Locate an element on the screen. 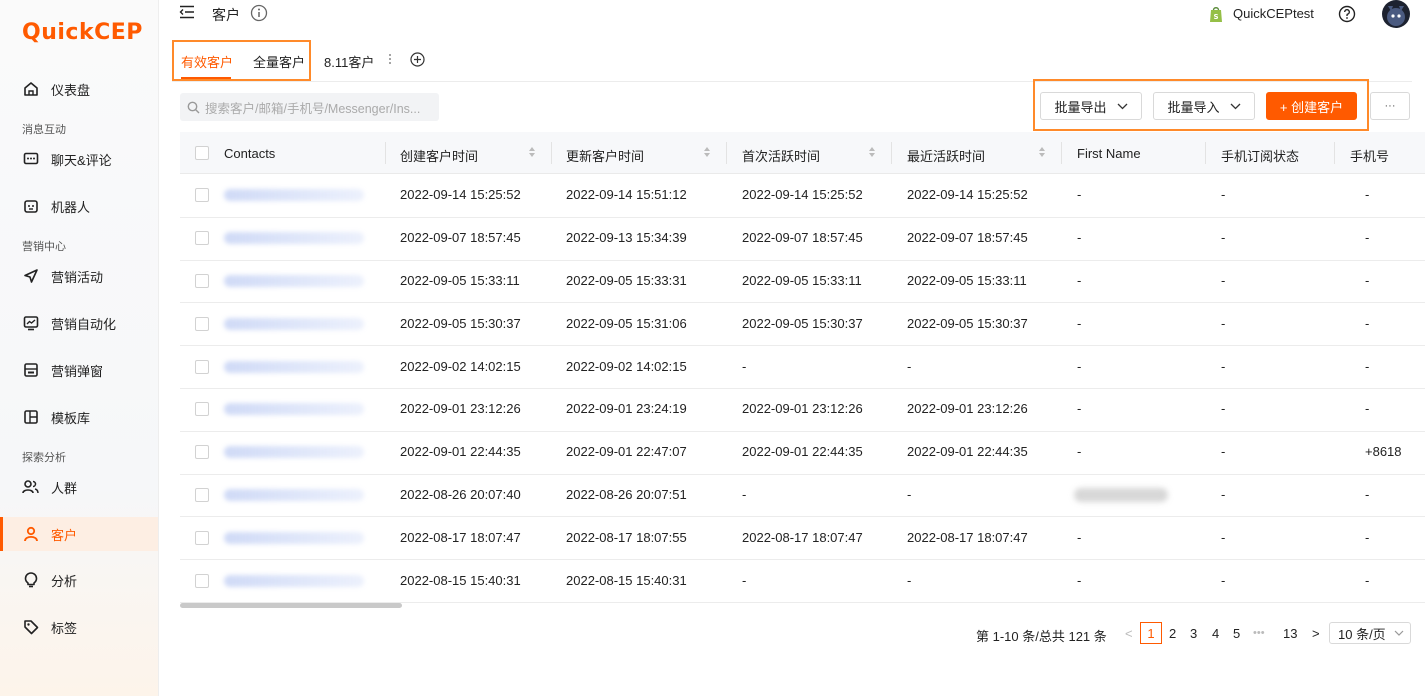 The image size is (1425, 696). sidebar-item-popup: 营销弹窗 is located at coordinates (79, 370).